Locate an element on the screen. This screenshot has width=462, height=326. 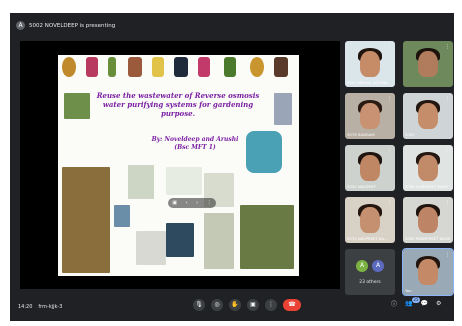
presenter-chip: A 5002 NOVELDEEP is presenting is located at coordinates (65, 25).